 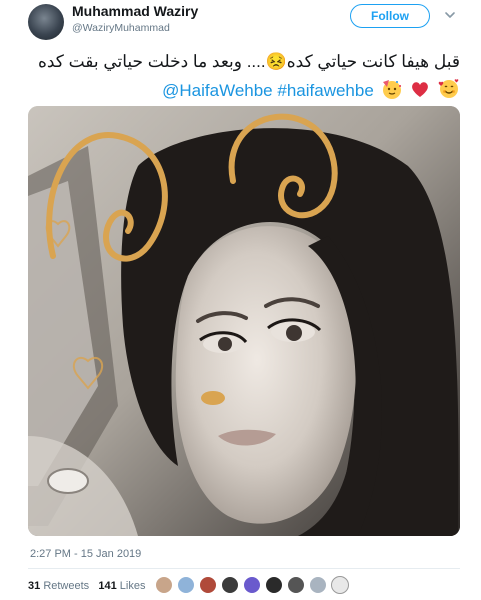 What do you see at coordinates (66, 586) in the screenshot?
I see `retweets-label: Retweets` at bounding box center [66, 586].